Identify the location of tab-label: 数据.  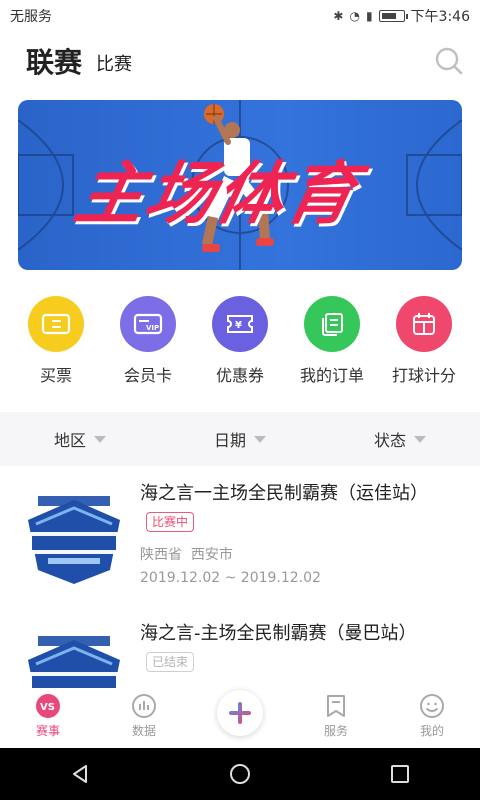
(143, 731).